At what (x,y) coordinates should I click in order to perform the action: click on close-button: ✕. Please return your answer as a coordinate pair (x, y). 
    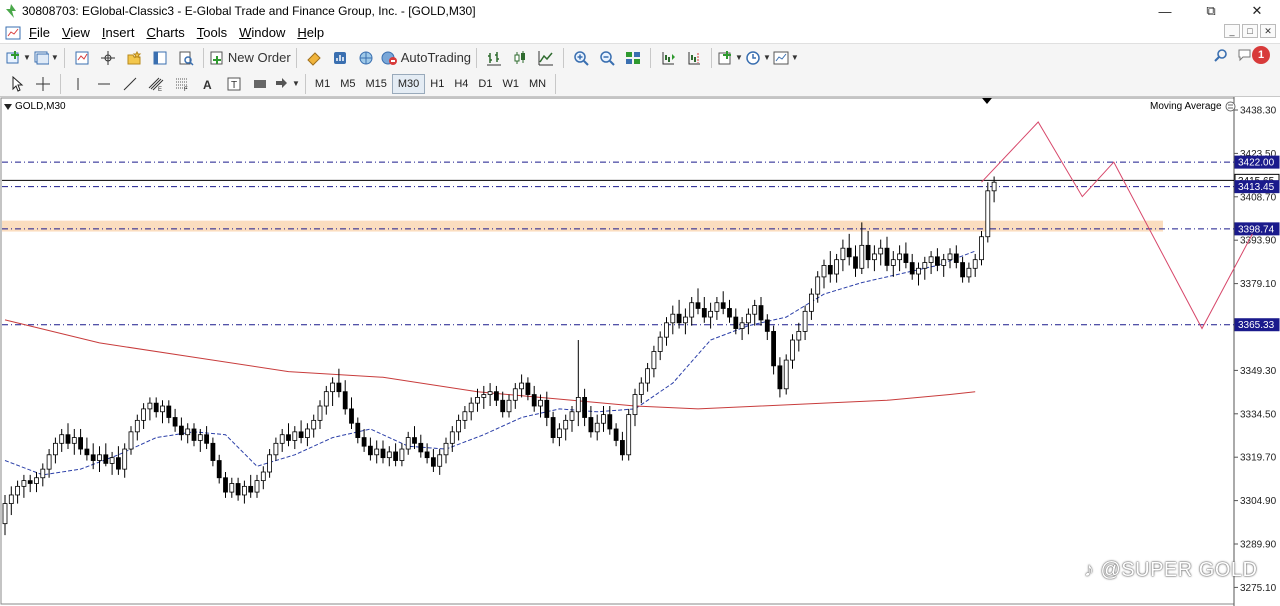
    Looking at the image, I should click on (1257, 11).